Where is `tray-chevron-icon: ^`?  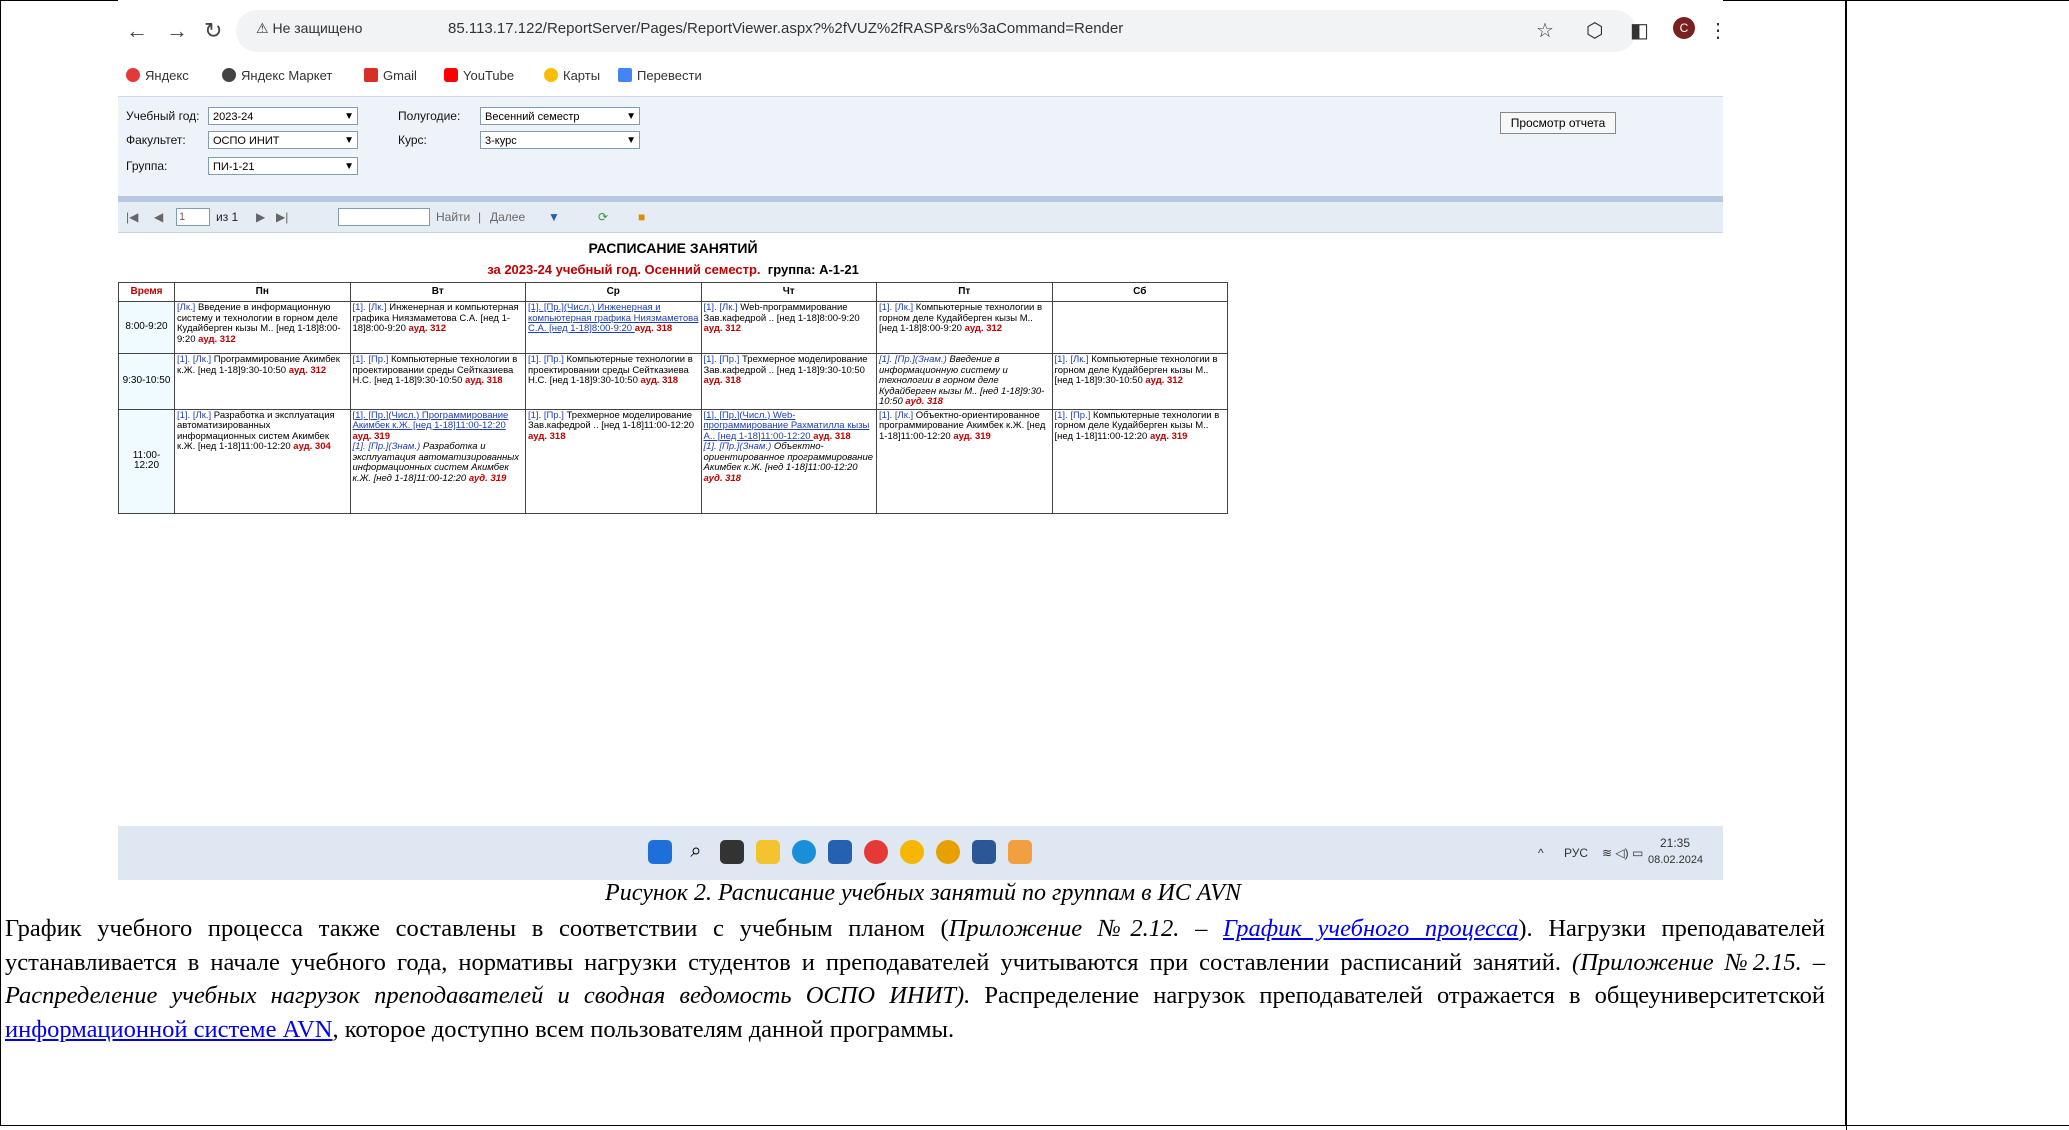
tray-chevron-icon: ^ is located at coordinates (1541, 853).